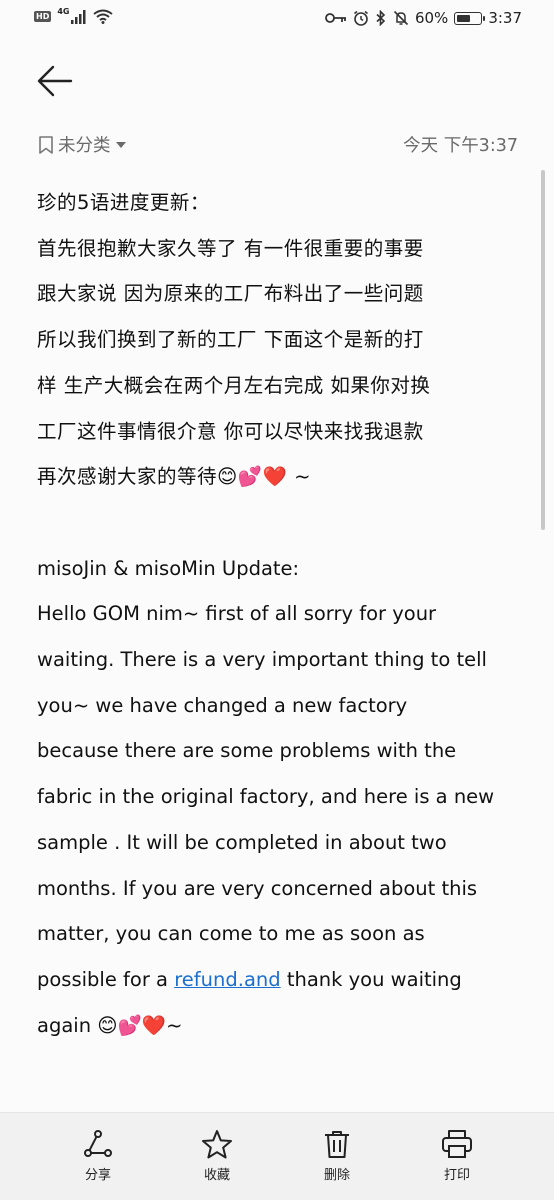  What do you see at coordinates (78, 16) in the screenshot?
I see `signal-icon` at bounding box center [78, 16].